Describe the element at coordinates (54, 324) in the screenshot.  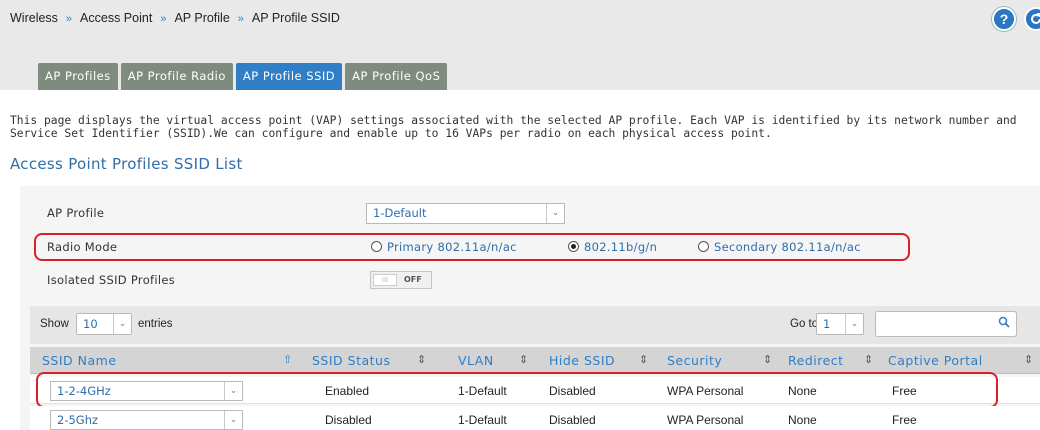
I see `show-label: Show` at that location.